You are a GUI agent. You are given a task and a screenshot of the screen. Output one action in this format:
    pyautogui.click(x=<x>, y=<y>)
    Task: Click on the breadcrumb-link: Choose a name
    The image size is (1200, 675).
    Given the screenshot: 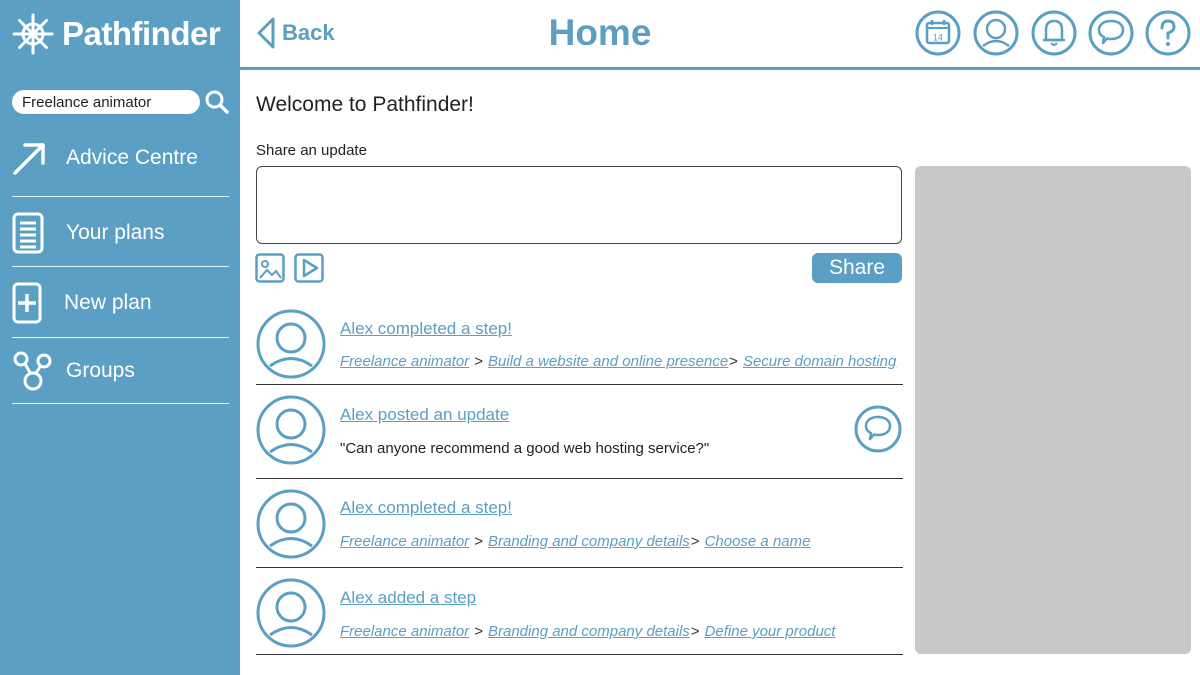 What is the action you would take?
    pyautogui.click(x=758, y=541)
    